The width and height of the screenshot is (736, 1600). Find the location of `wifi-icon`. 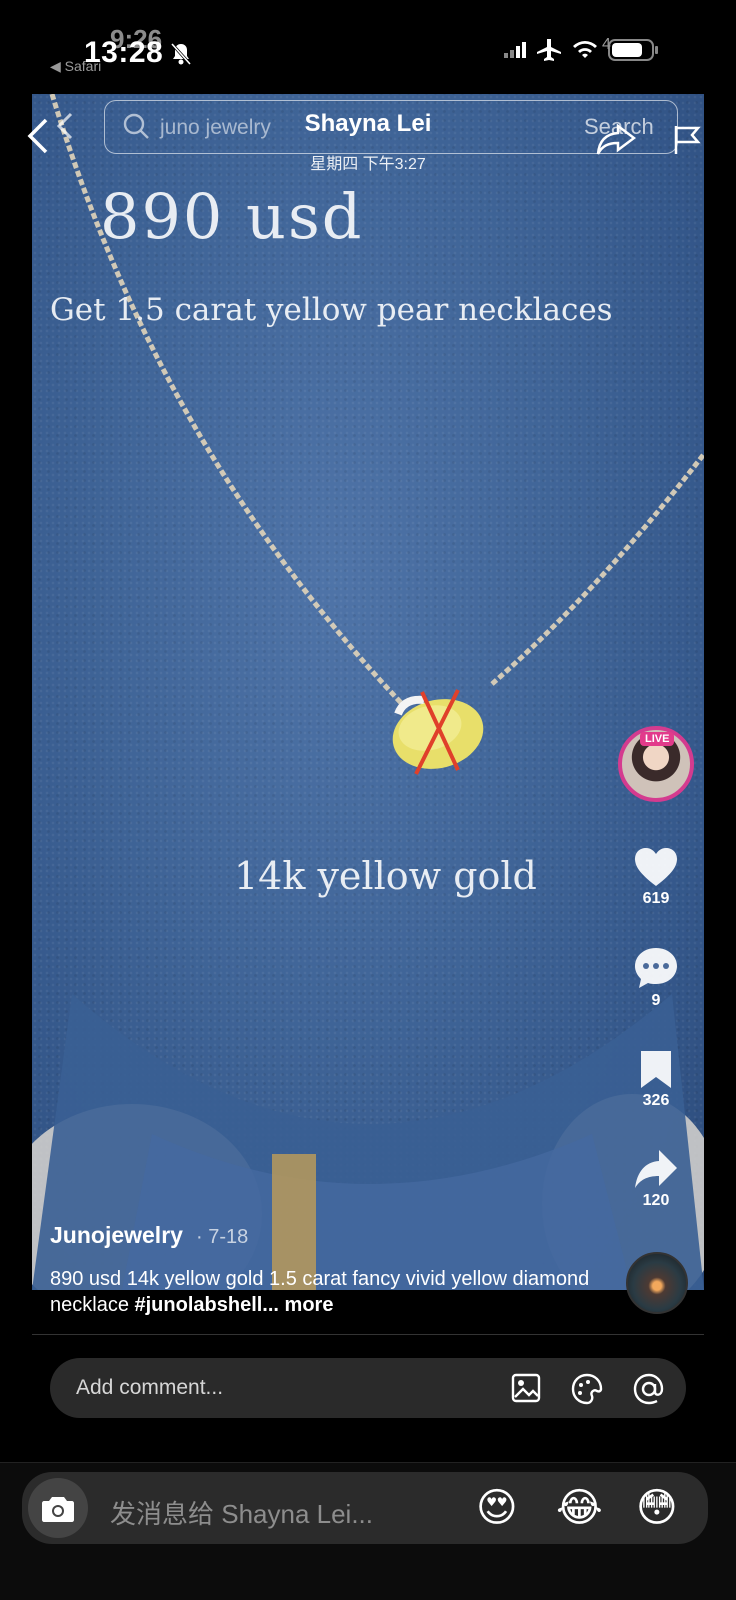

wifi-icon is located at coordinates (585, 52).